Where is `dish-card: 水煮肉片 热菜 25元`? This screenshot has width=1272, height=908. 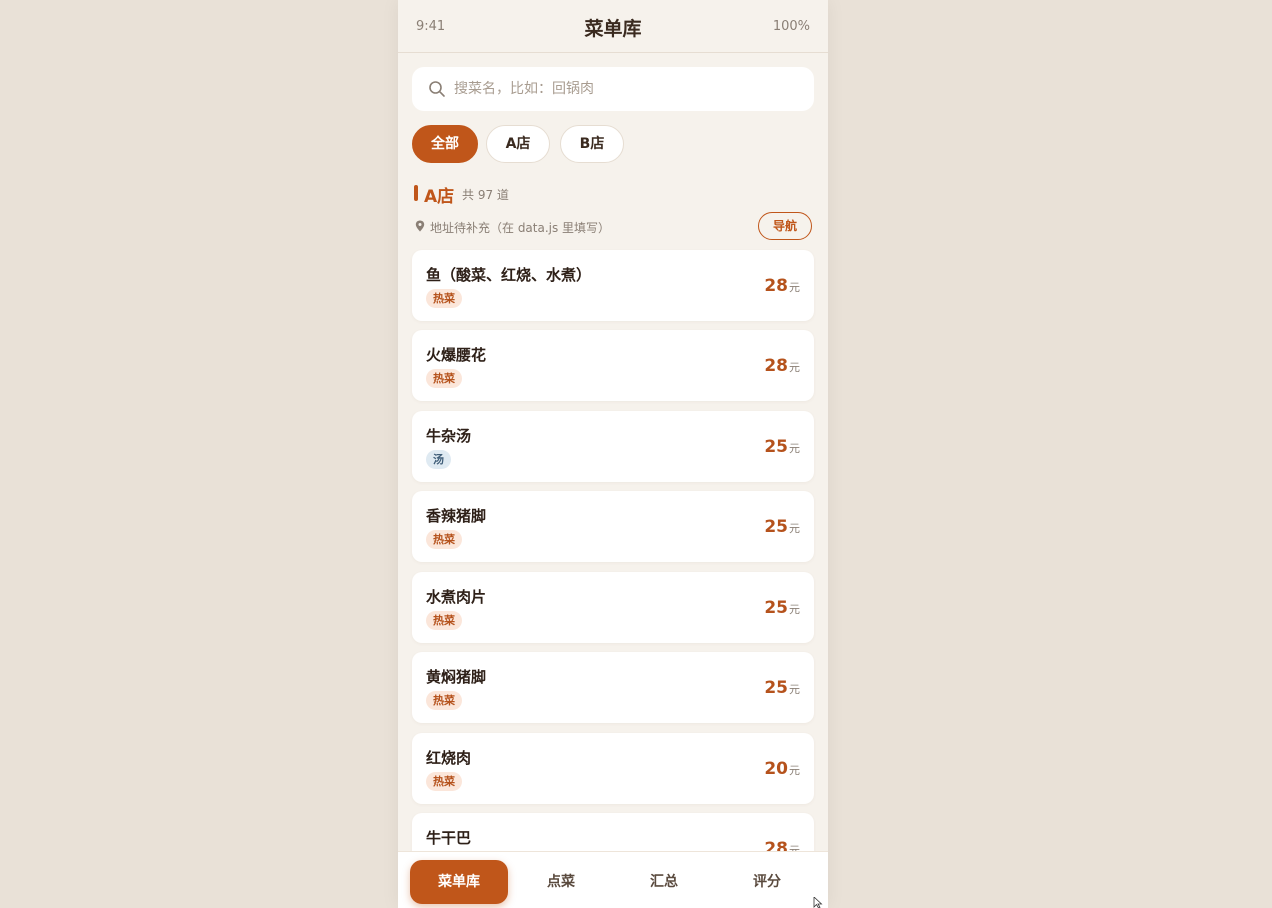 dish-card: 水煮肉片 热菜 25元 is located at coordinates (613, 607).